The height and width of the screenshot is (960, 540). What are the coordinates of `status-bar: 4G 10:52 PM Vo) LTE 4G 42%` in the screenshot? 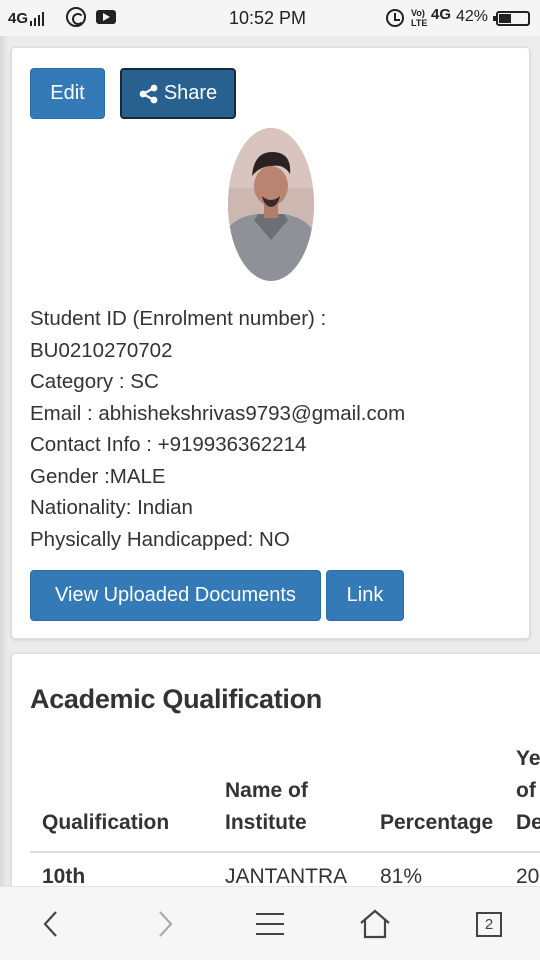 It's located at (270, 18).